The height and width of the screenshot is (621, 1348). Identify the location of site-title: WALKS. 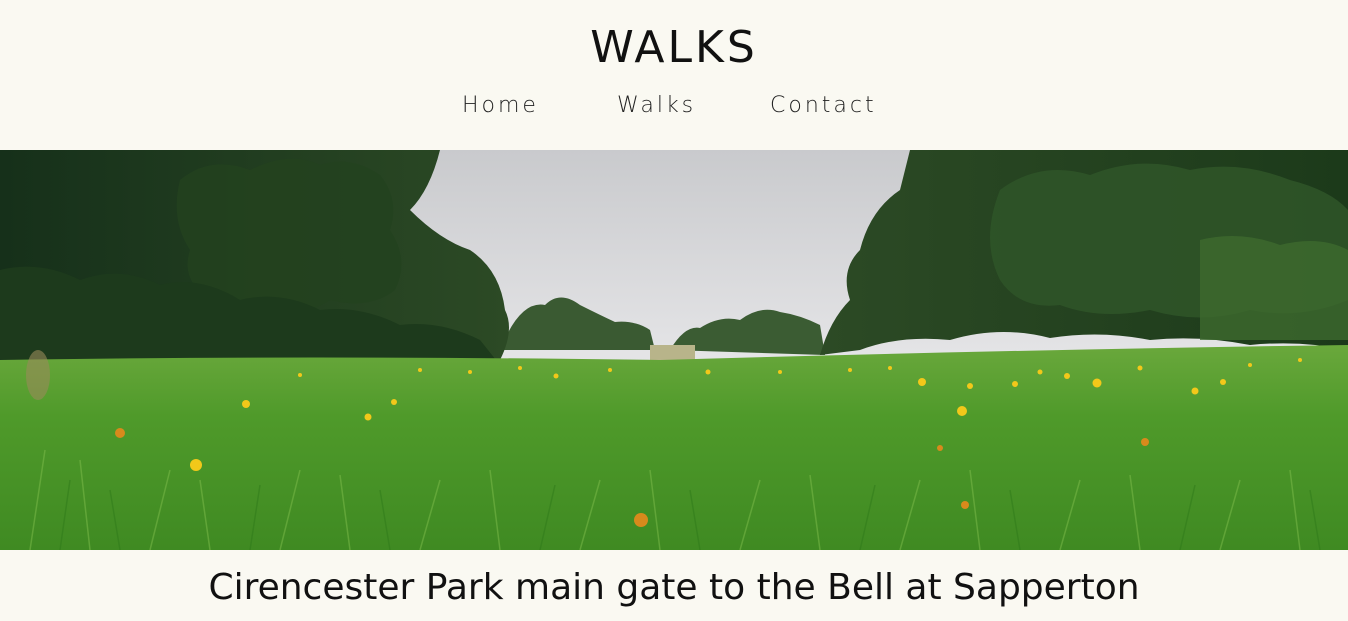
(674, 47).